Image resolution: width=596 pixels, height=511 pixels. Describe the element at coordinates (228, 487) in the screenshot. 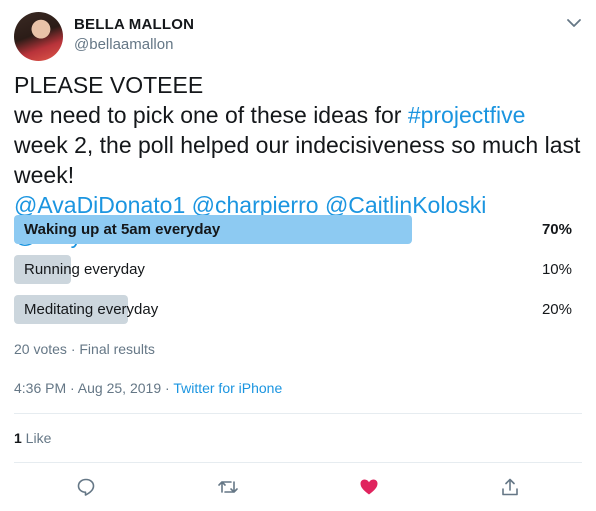

I see `retweet-icon` at that location.